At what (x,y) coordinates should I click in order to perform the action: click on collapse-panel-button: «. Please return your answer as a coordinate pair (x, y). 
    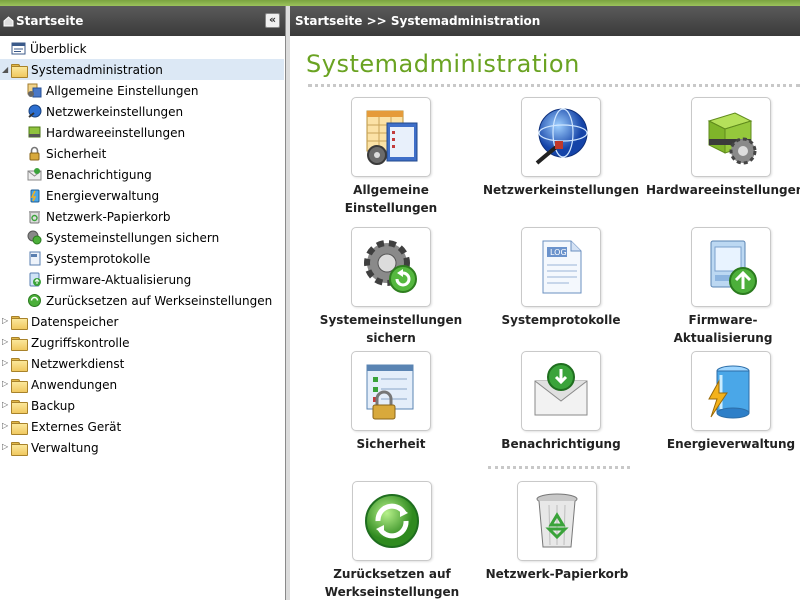
    Looking at the image, I should click on (272, 20).